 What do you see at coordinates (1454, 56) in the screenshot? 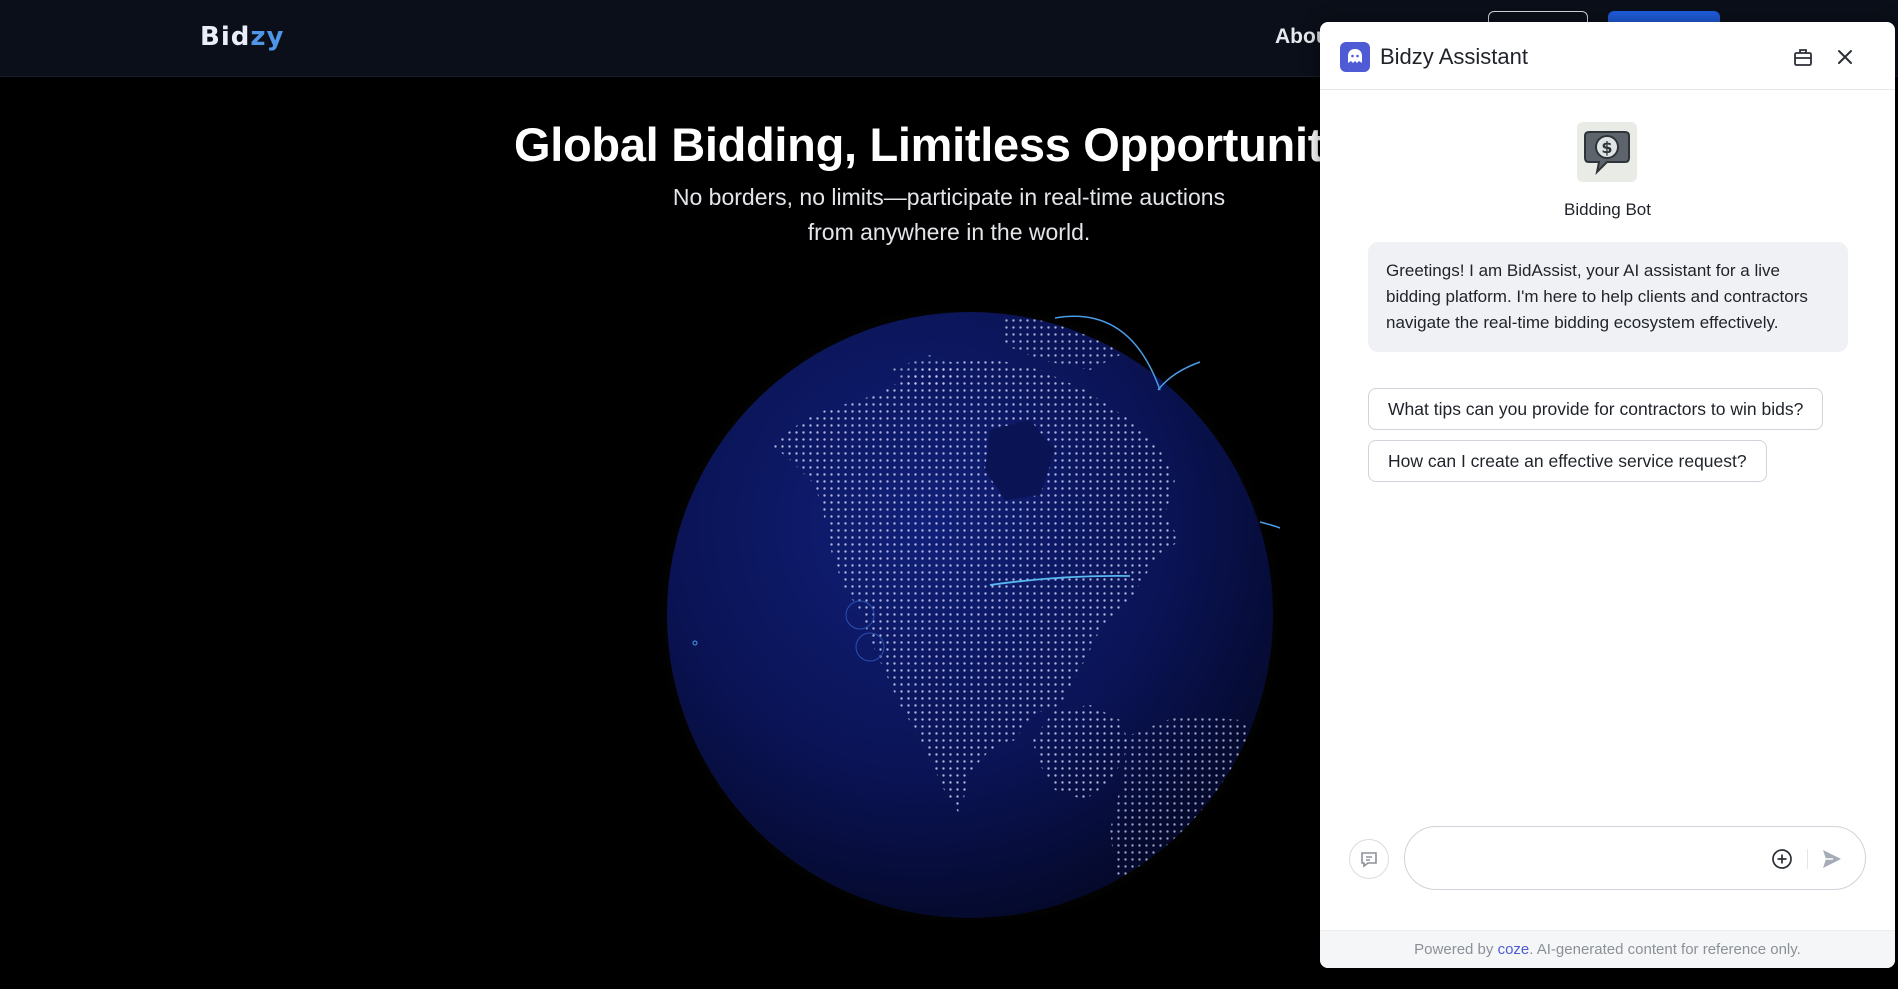
I see `chat-title: Bidzy Assistant` at bounding box center [1454, 56].